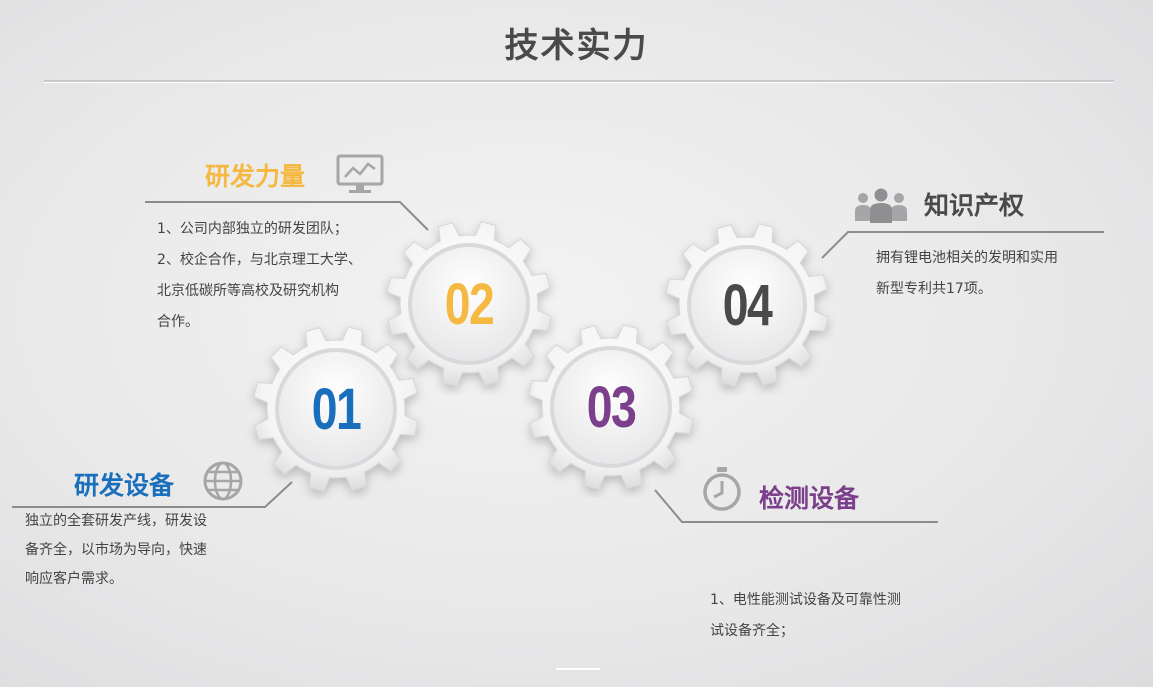  What do you see at coordinates (116, 550) in the screenshot?
I see `desc-line: 备齐全，以市场为导向，快速` at bounding box center [116, 550].